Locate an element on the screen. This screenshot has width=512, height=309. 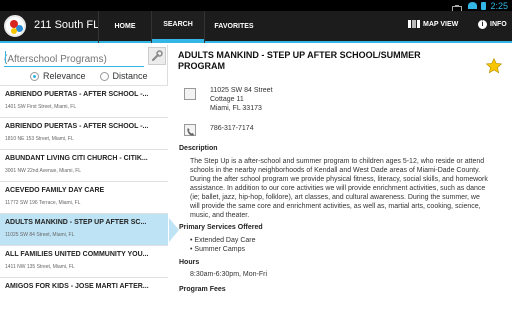
map-view-button: MAP VIEW is located at coordinates (433, 24).